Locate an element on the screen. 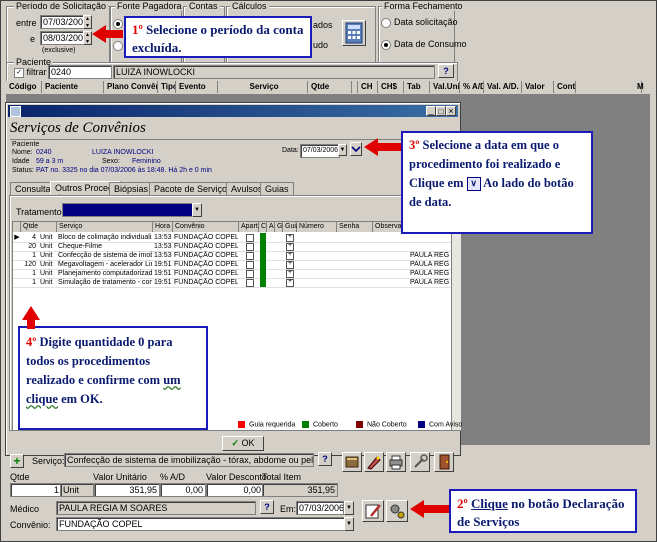 The image size is (657, 542). tab-pacote: Pacote de Serviços is located at coordinates (193, 188).